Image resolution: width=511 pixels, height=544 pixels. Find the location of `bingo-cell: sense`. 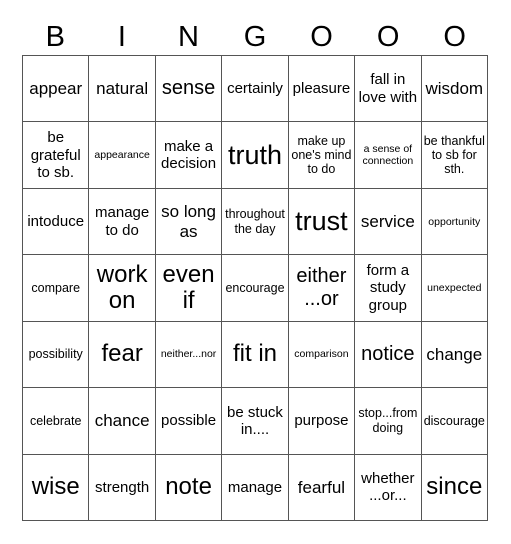

bingo-cell: sense is located at coordinates (189, 89).